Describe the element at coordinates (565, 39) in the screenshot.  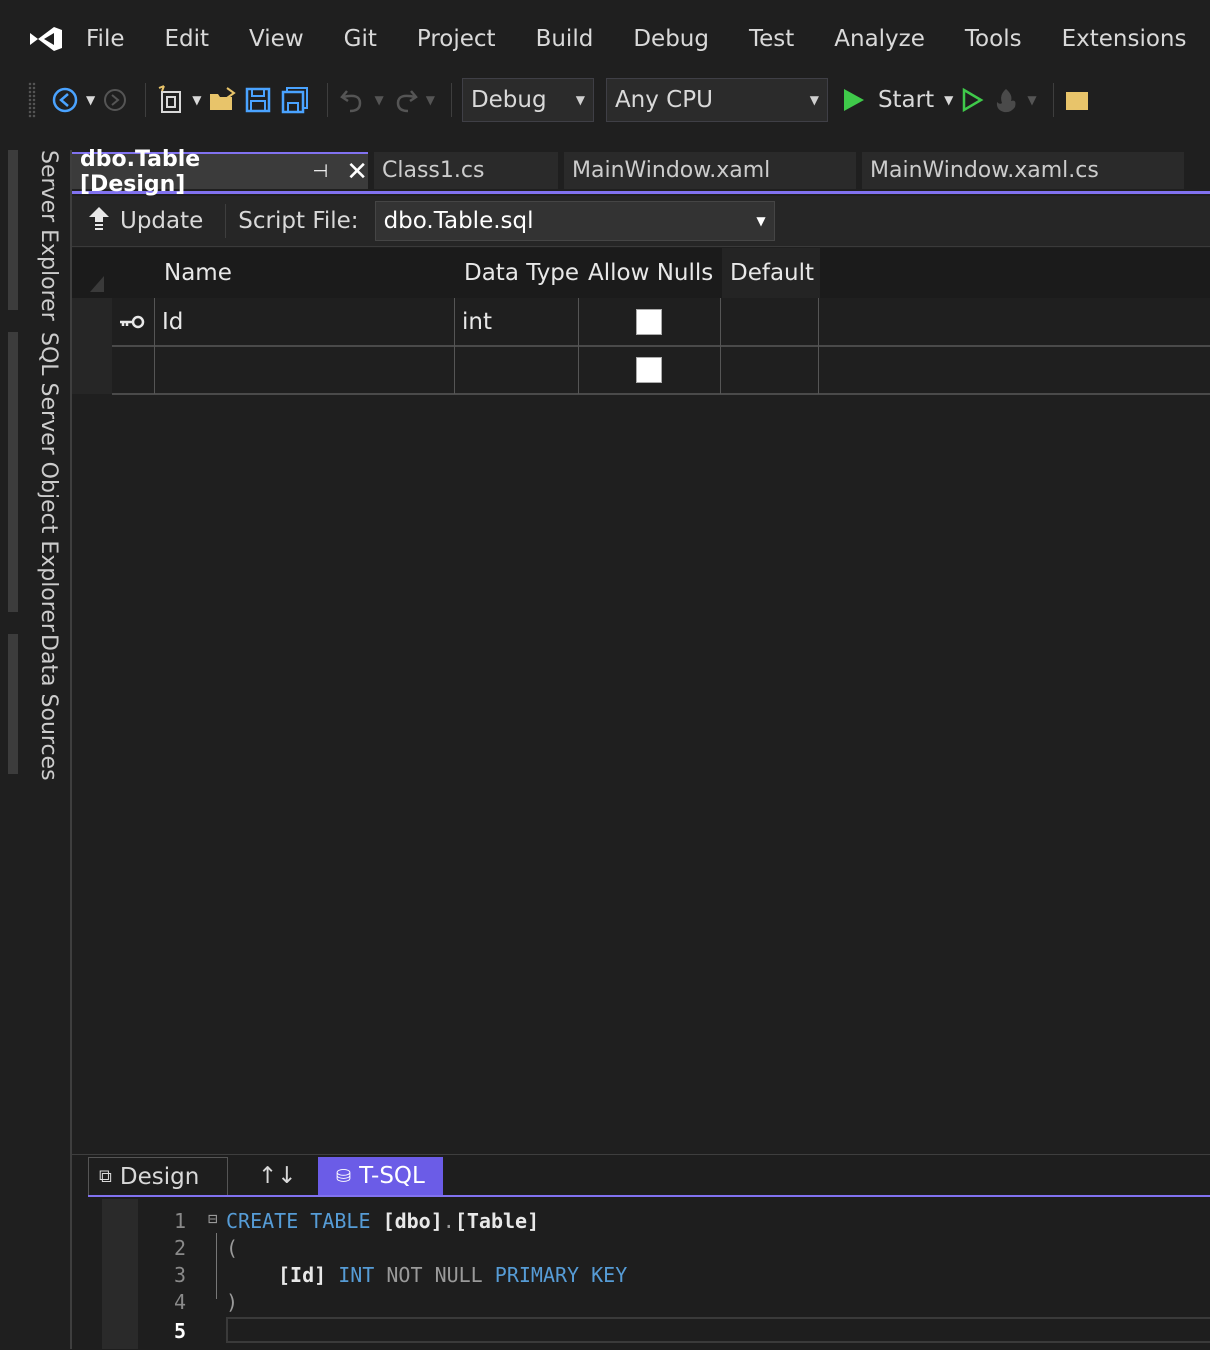
I see `menu-build: Build` at that location.